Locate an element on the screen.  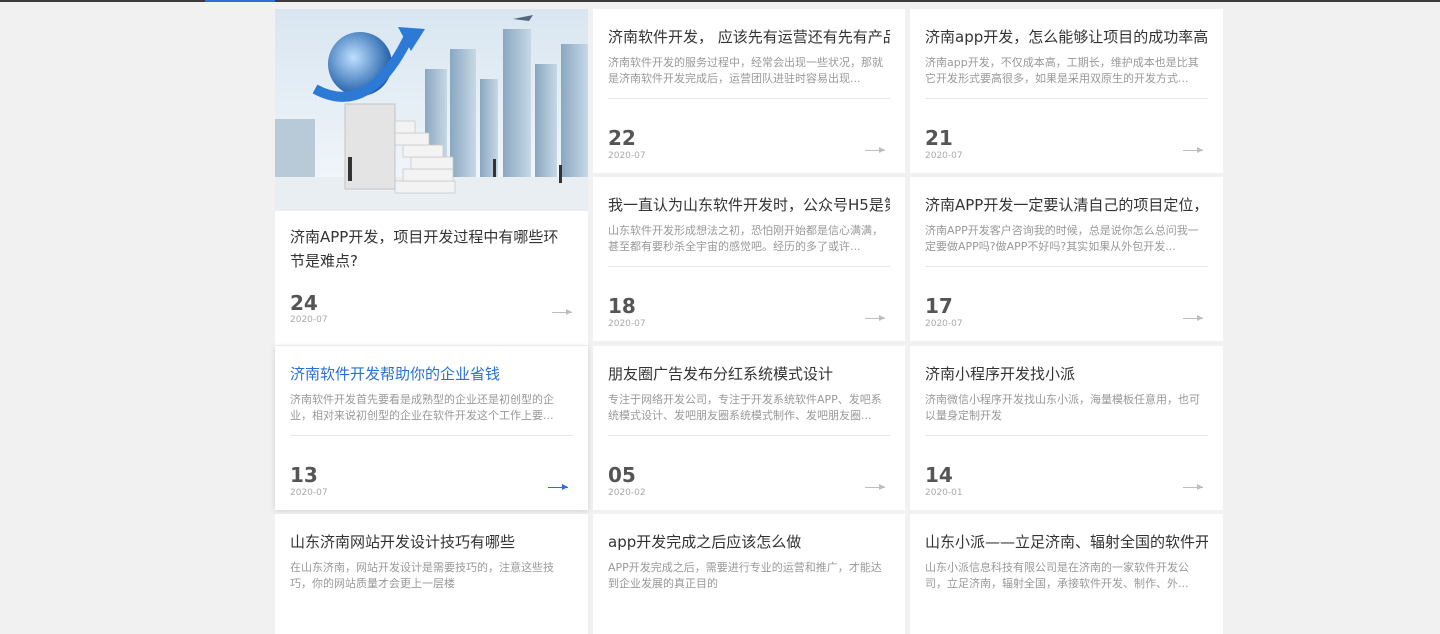
news-summary: 济南微信小程序开发找山东小派，海量模板任意用，也可以量身定制开发 is located at coordinates (1062, 407).